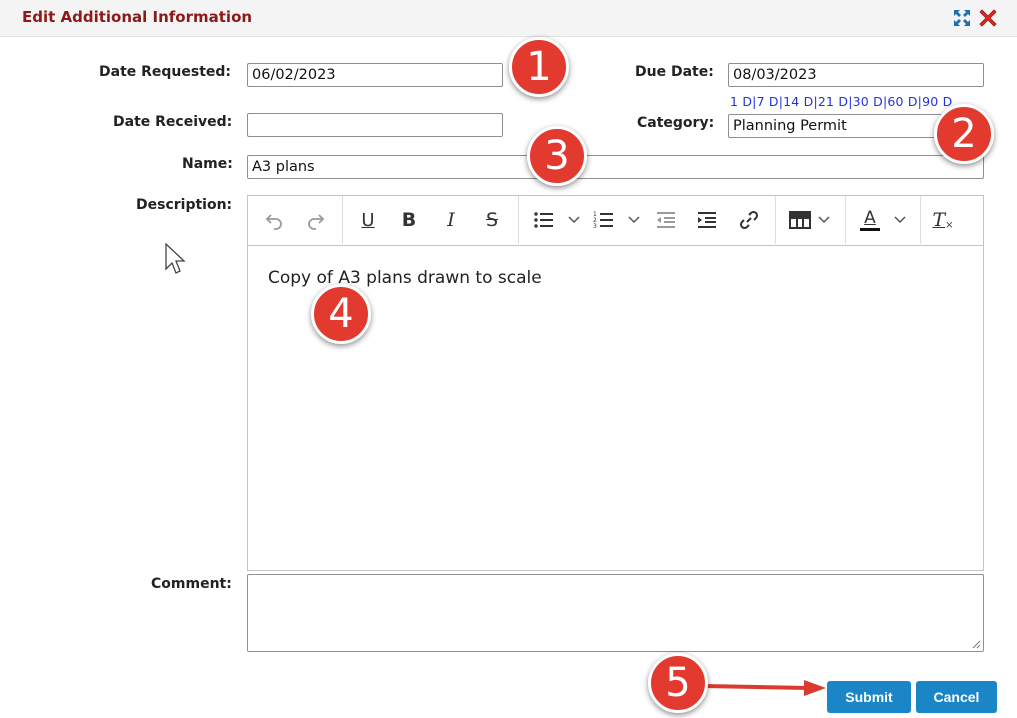 The width and height of the screenshot is (1017, 718). Describe the element at coordinates (741, 101) in the screenshot. I see `quick-link-1d: 1 D` at that location.